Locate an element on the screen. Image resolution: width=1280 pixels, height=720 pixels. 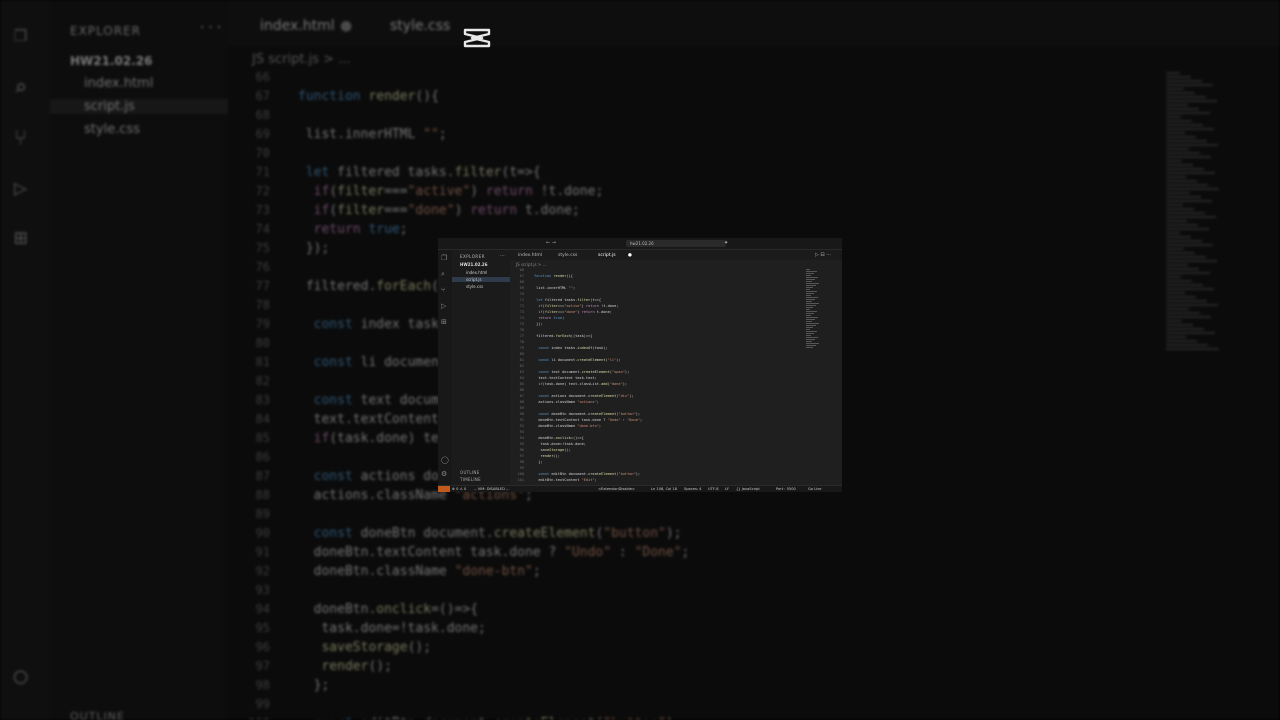
settings-gear-icon: ⚙ is located at coordinates (444, 474).